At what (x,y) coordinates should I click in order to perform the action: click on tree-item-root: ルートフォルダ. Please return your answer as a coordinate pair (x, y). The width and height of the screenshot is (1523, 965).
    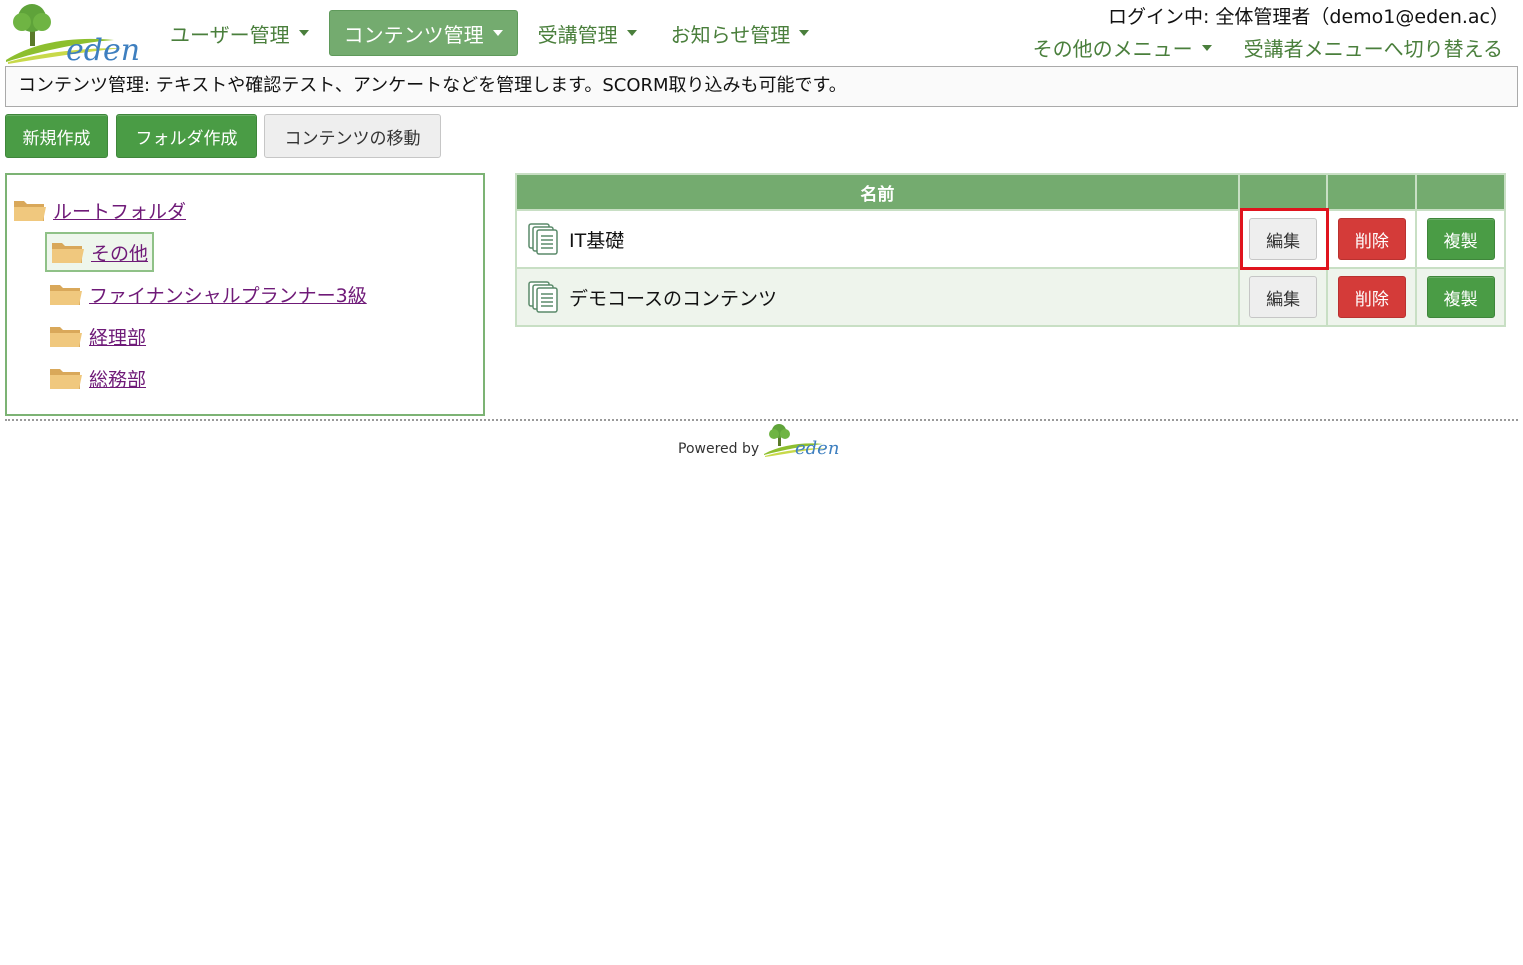
    Looking at the image, I should click on (99, 210).